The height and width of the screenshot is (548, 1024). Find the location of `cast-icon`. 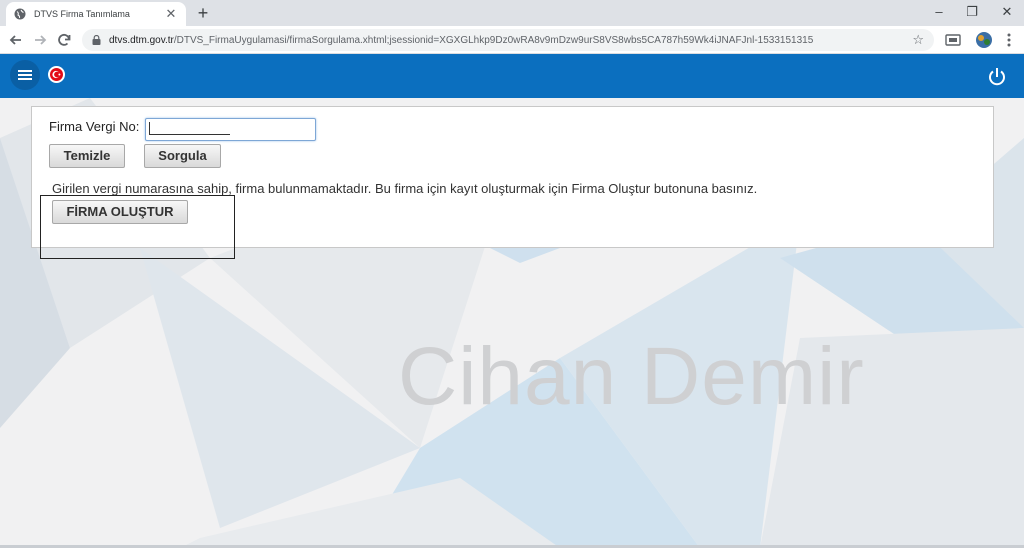

cast-icon is located at coordinates (953, 40).